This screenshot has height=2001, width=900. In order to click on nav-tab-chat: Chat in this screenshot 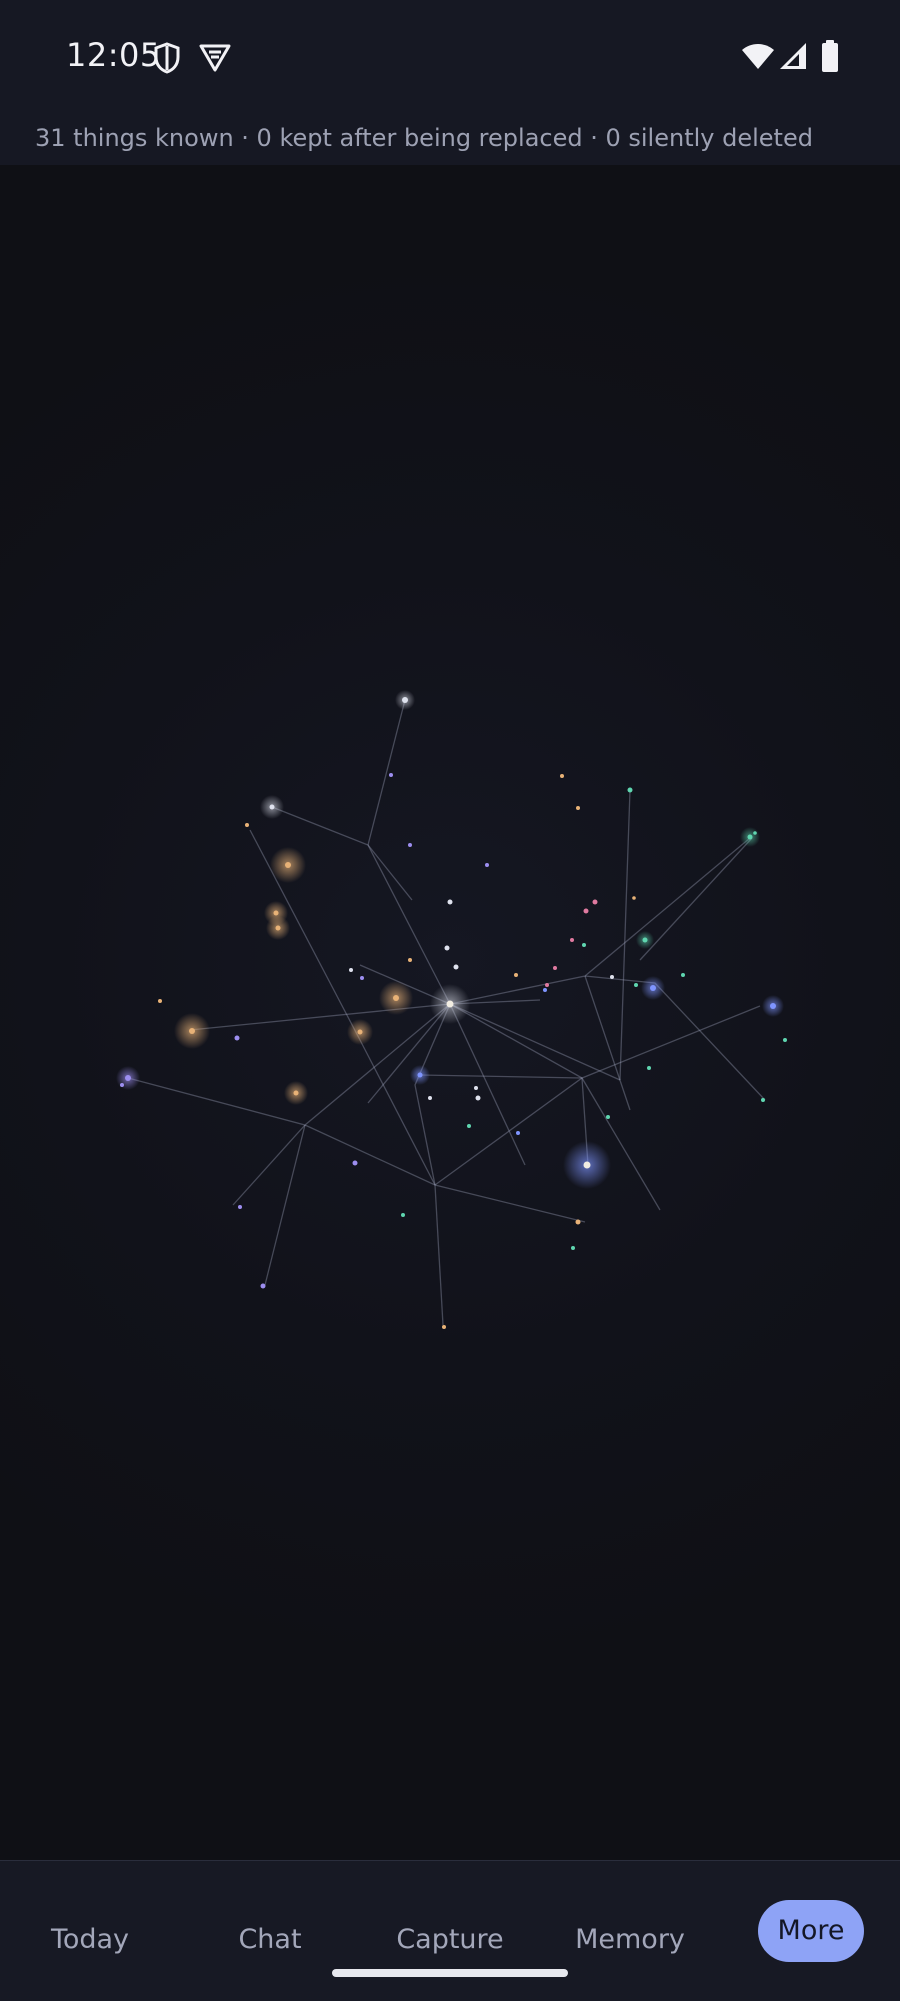, I will do `click(270, 1940)`.